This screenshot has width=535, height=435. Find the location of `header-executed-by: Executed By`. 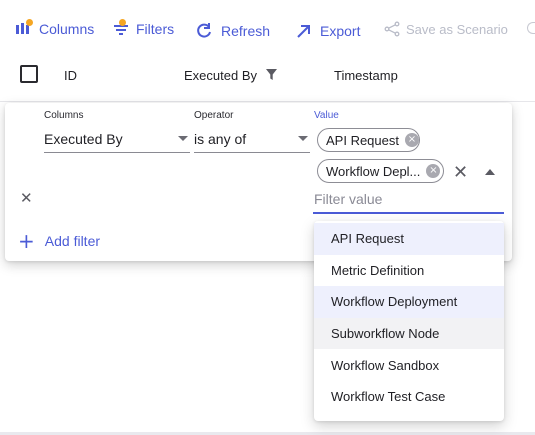

header-executed-by: Executed By is located at coordinates (230, 75).